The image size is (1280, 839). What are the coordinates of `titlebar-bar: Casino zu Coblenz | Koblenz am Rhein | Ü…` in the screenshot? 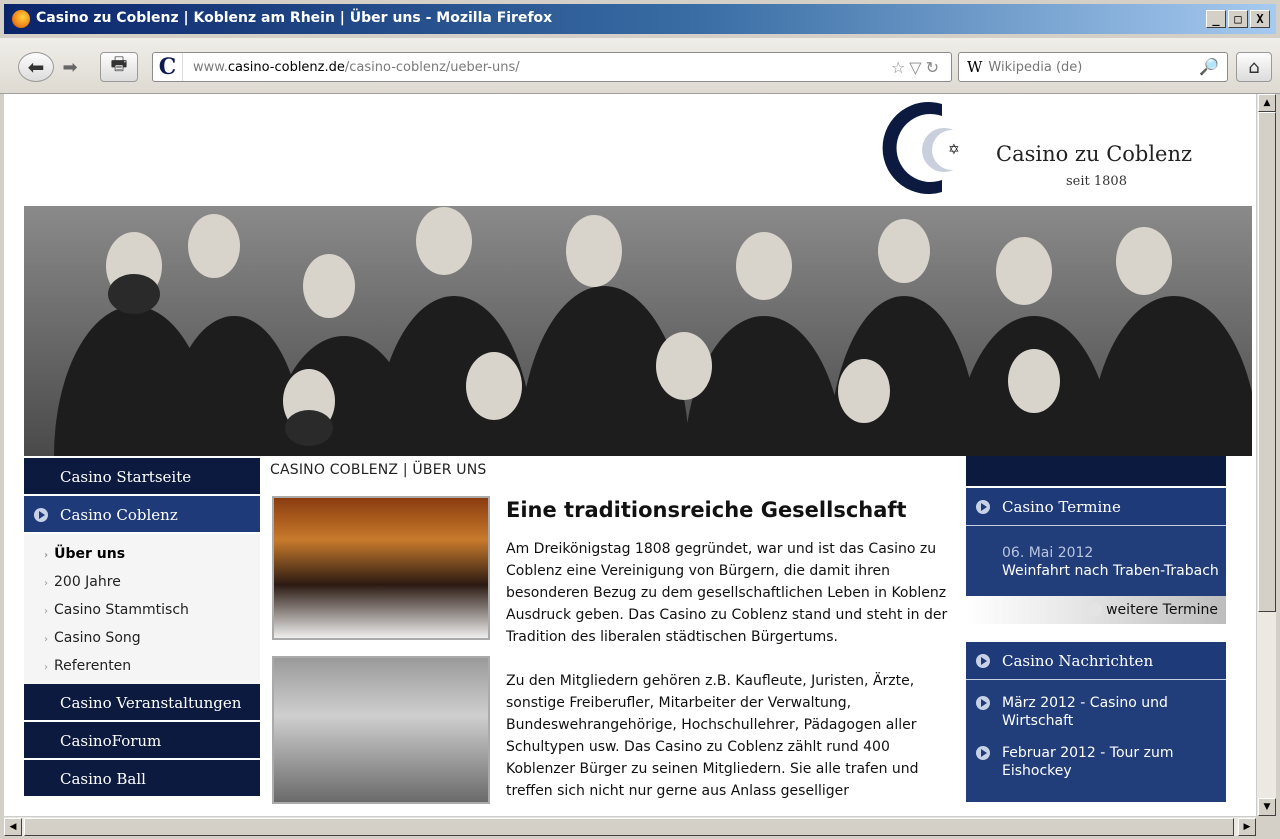 It's located at (640, 19).